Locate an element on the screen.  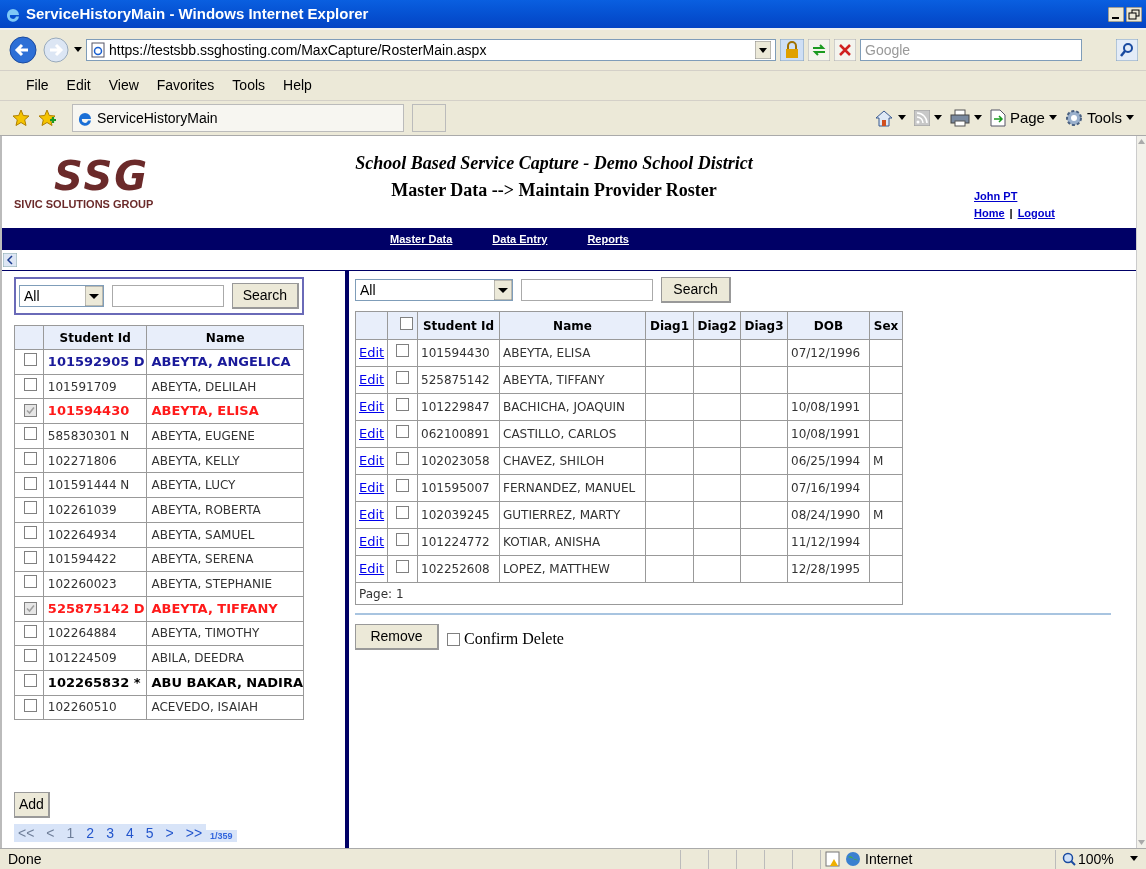
table-cell: 102261039 is located at coordinates (95, 510).